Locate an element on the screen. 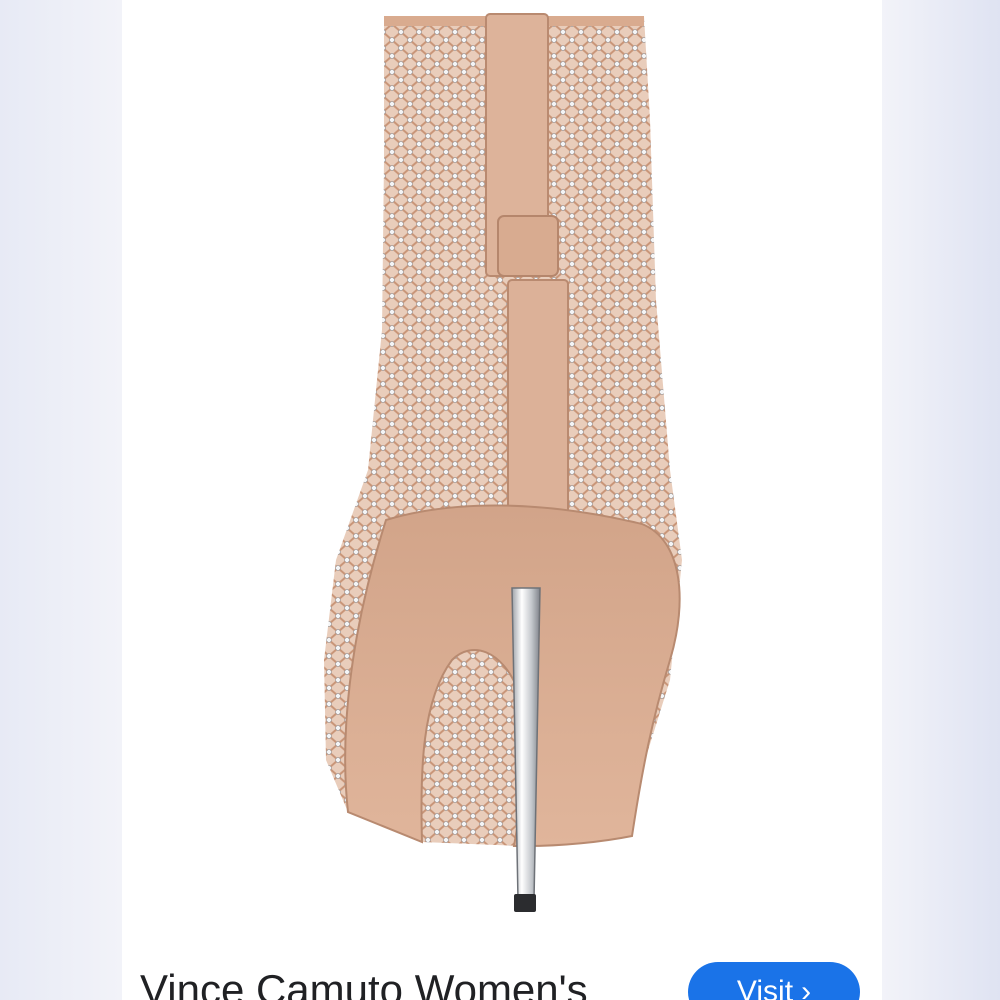 The height and width of the screenshot is (1000, 1000). visit-button: Visit › is located at coordinates (774, 981).